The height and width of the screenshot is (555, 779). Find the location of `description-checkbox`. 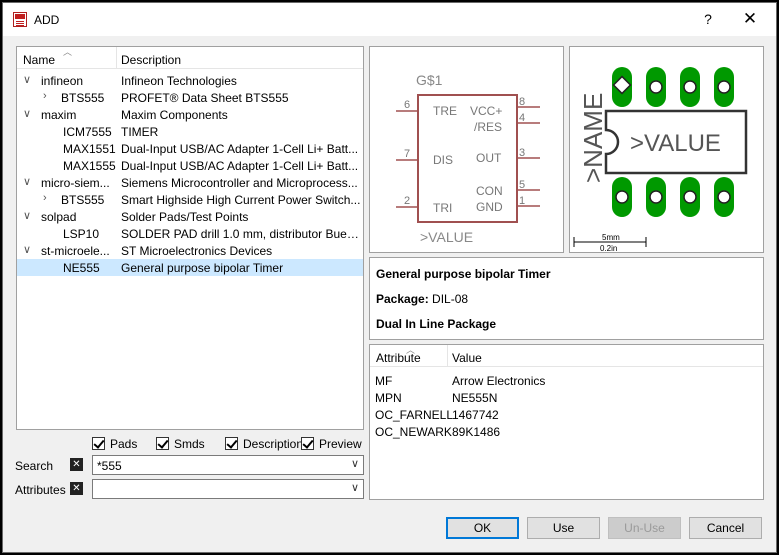

description-checkbox is located at coordinates (231, 443).